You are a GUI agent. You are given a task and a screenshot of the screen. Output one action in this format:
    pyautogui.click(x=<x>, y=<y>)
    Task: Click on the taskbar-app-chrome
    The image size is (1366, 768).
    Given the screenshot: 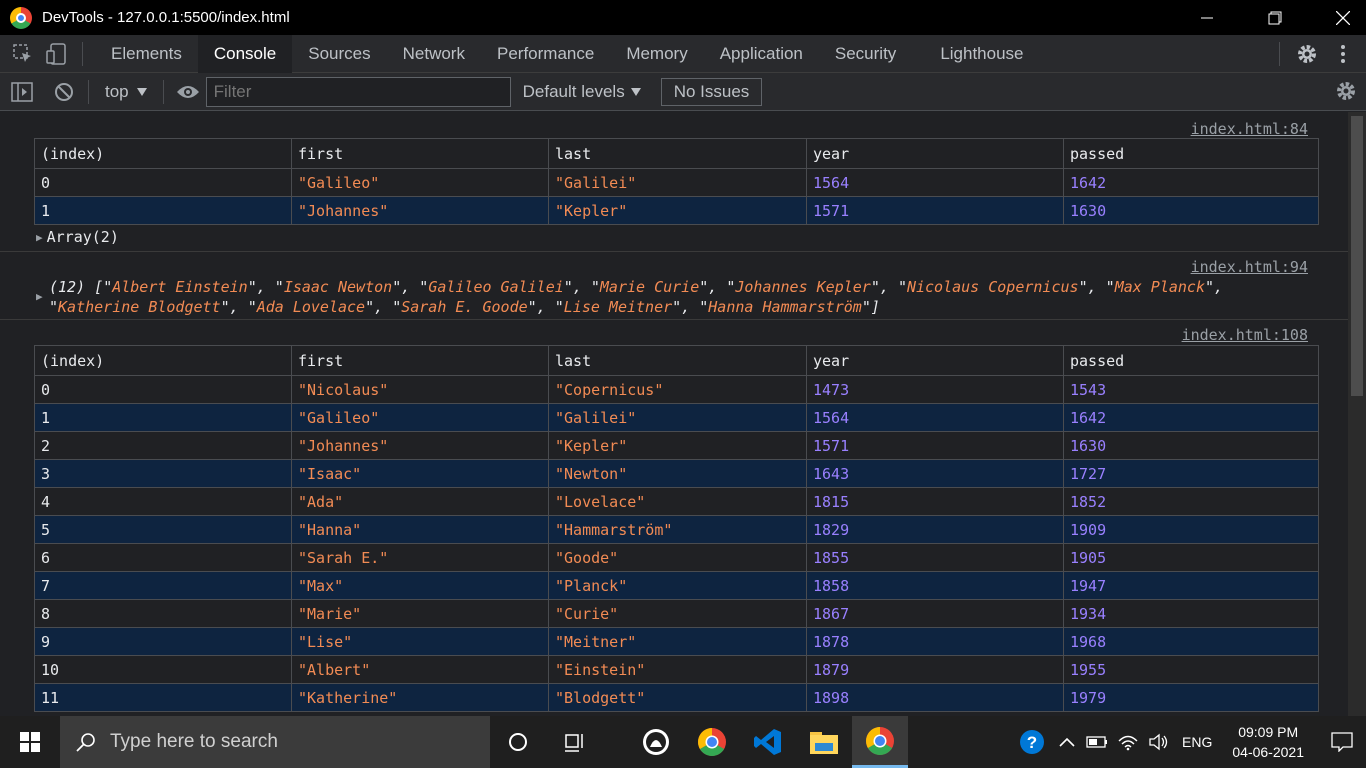 What is the action you would take?
    pyautogui.click(x=712, y=742)
    